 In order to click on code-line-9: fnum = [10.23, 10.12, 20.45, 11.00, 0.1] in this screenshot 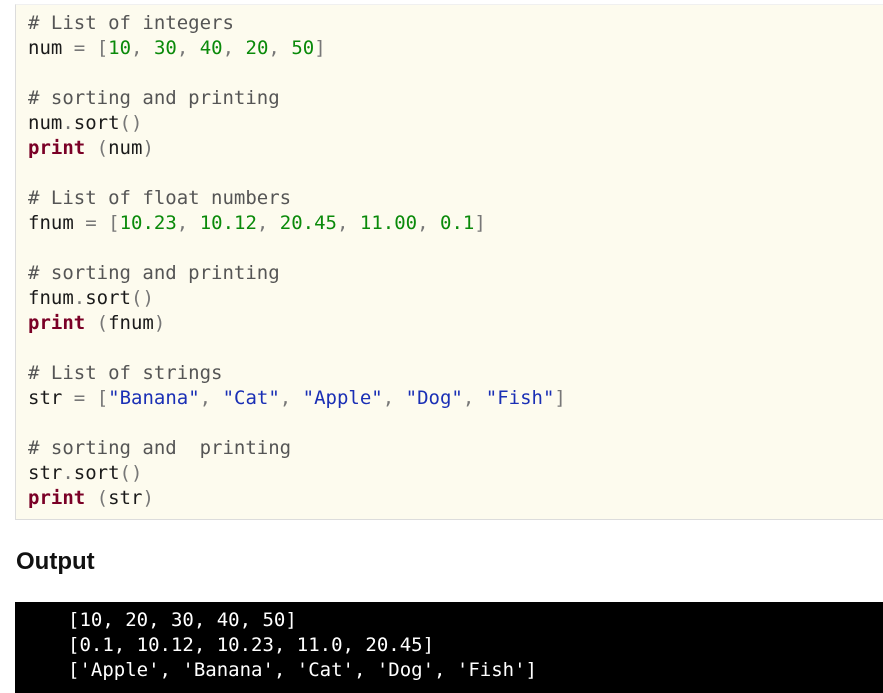, I will do `click(257, 223)`.